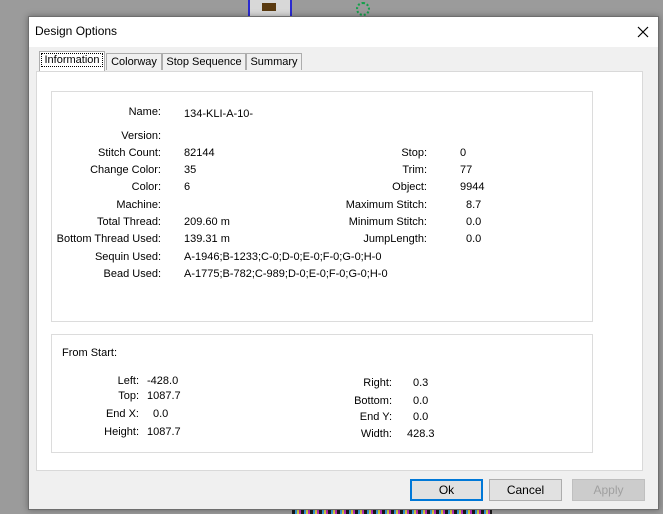  I want to click on dialog-title: Design Options, so click(76, 31).